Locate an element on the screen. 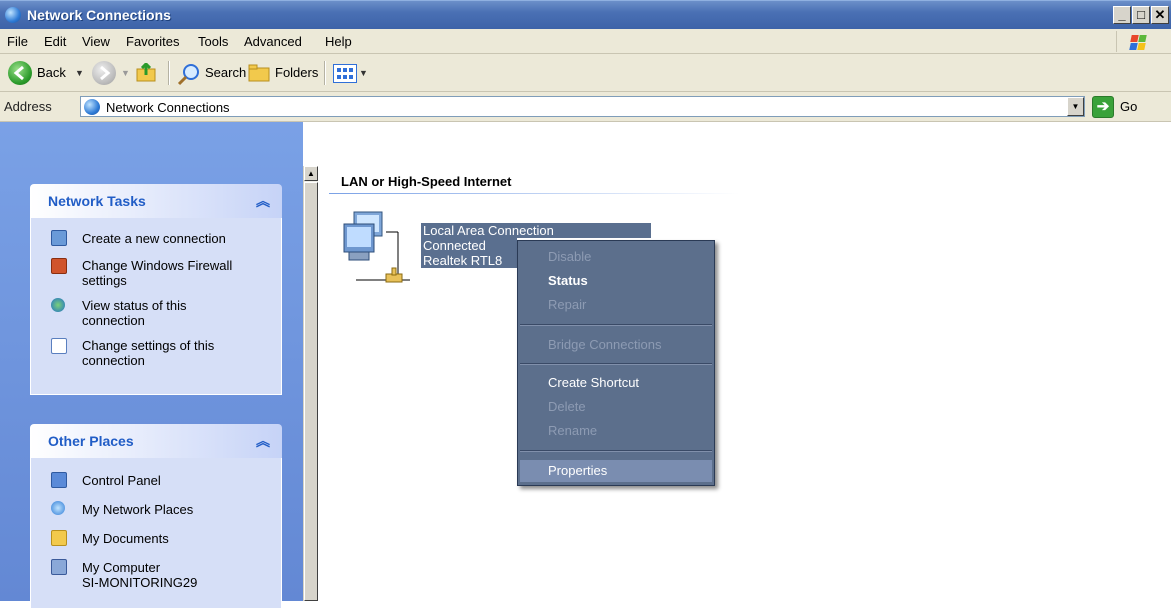  ctx-properties: Properties is located at coordinates (577, 470).